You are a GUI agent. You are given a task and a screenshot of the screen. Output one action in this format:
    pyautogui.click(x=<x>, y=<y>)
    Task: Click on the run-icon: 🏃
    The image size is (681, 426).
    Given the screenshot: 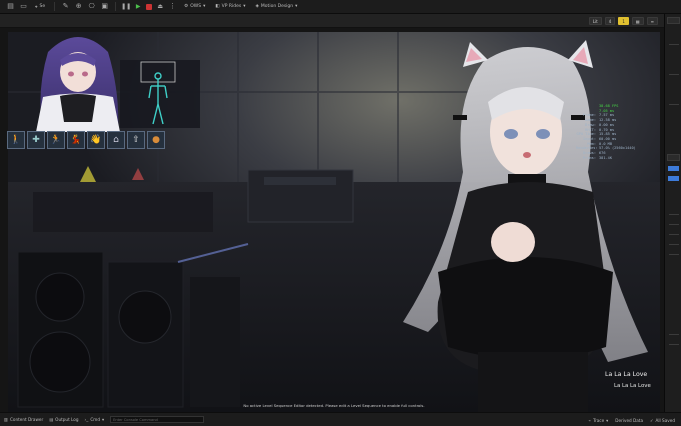 What is the action you would take?
    pyautogui.click(x=56, y=140)
    